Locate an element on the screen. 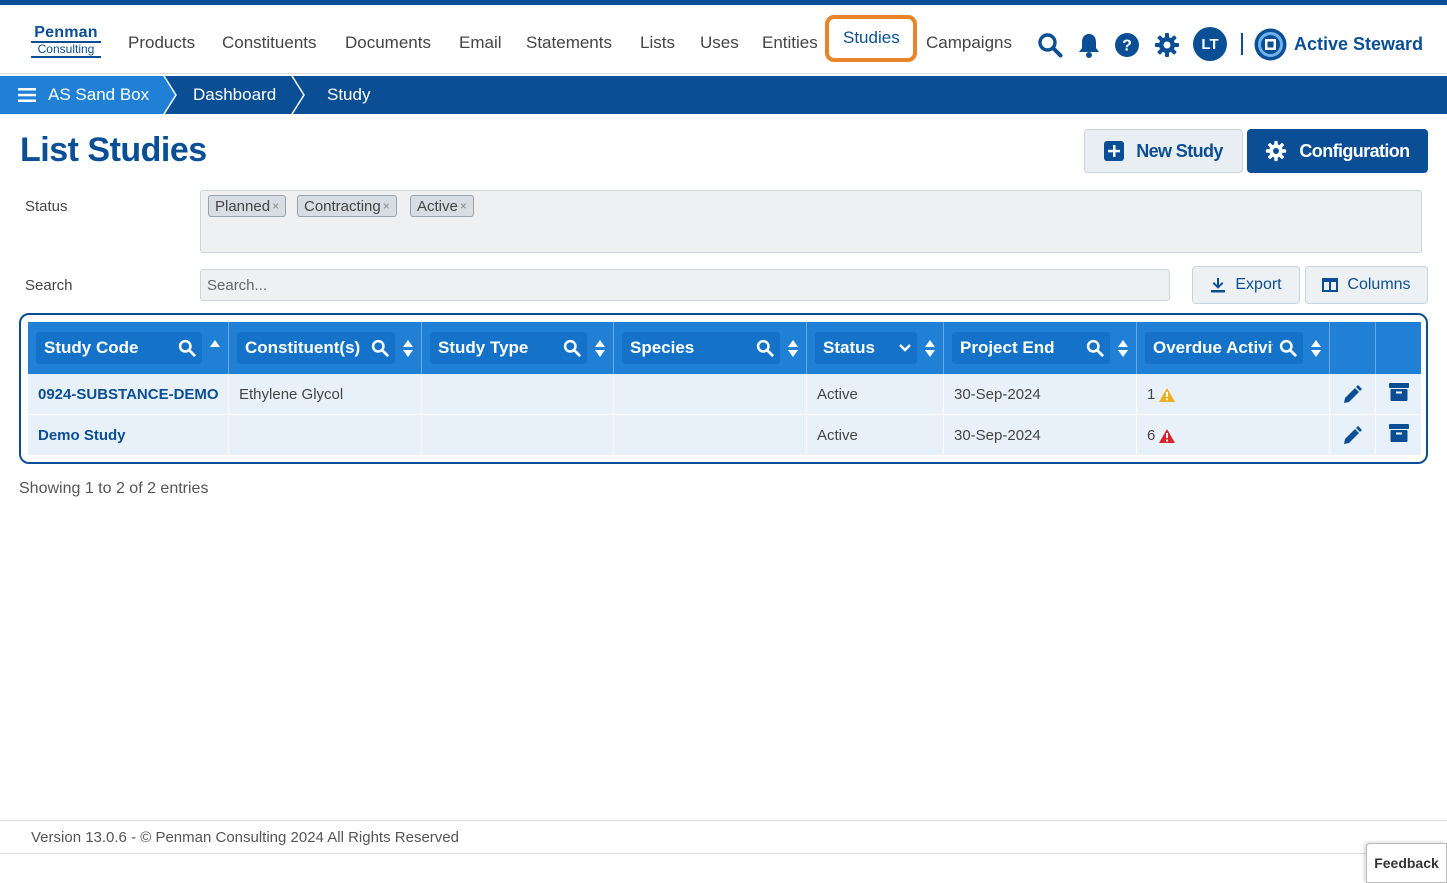 This screenshot has height=883, width=1447. feedback-button: Feedback is located at coordinates (1406, 863).